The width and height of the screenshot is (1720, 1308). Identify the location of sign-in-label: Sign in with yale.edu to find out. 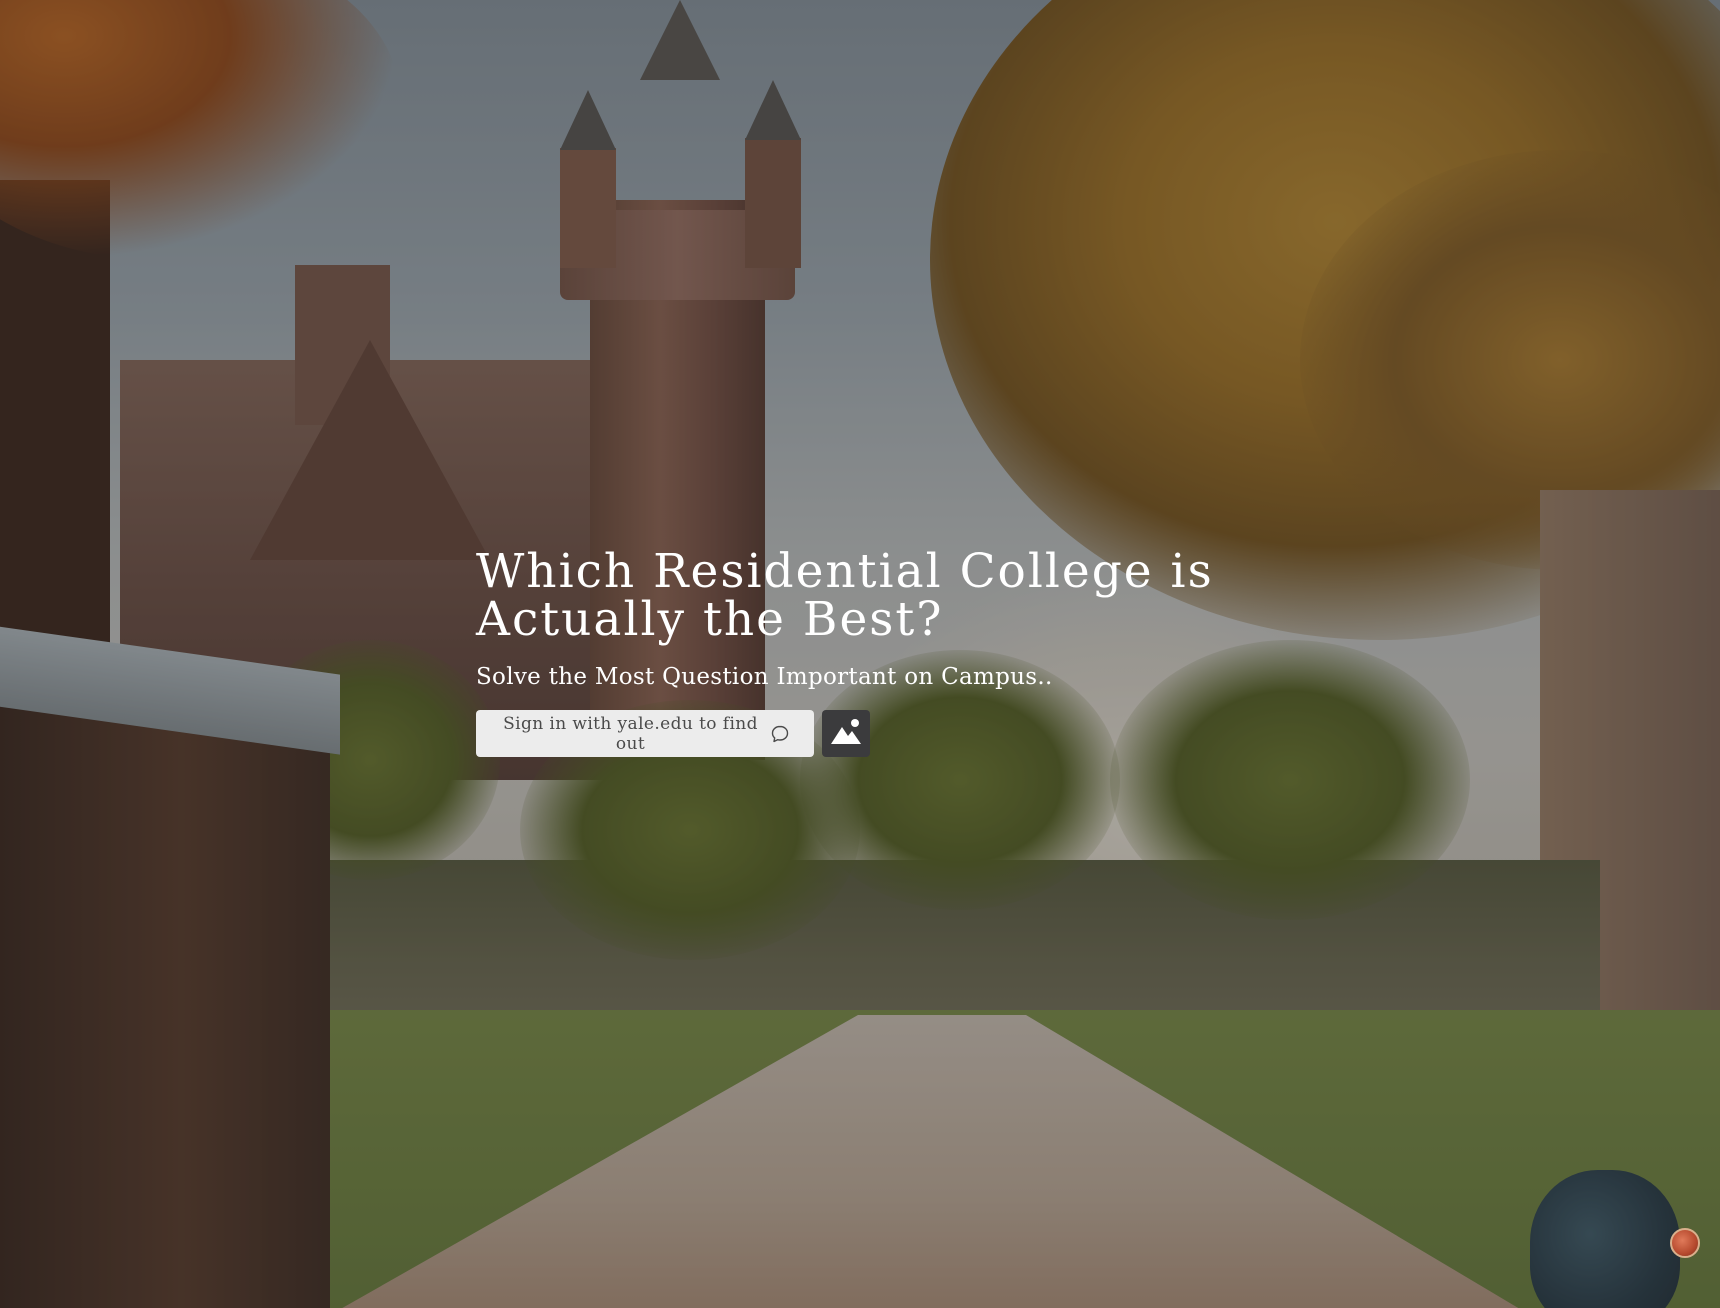
(630, 733).